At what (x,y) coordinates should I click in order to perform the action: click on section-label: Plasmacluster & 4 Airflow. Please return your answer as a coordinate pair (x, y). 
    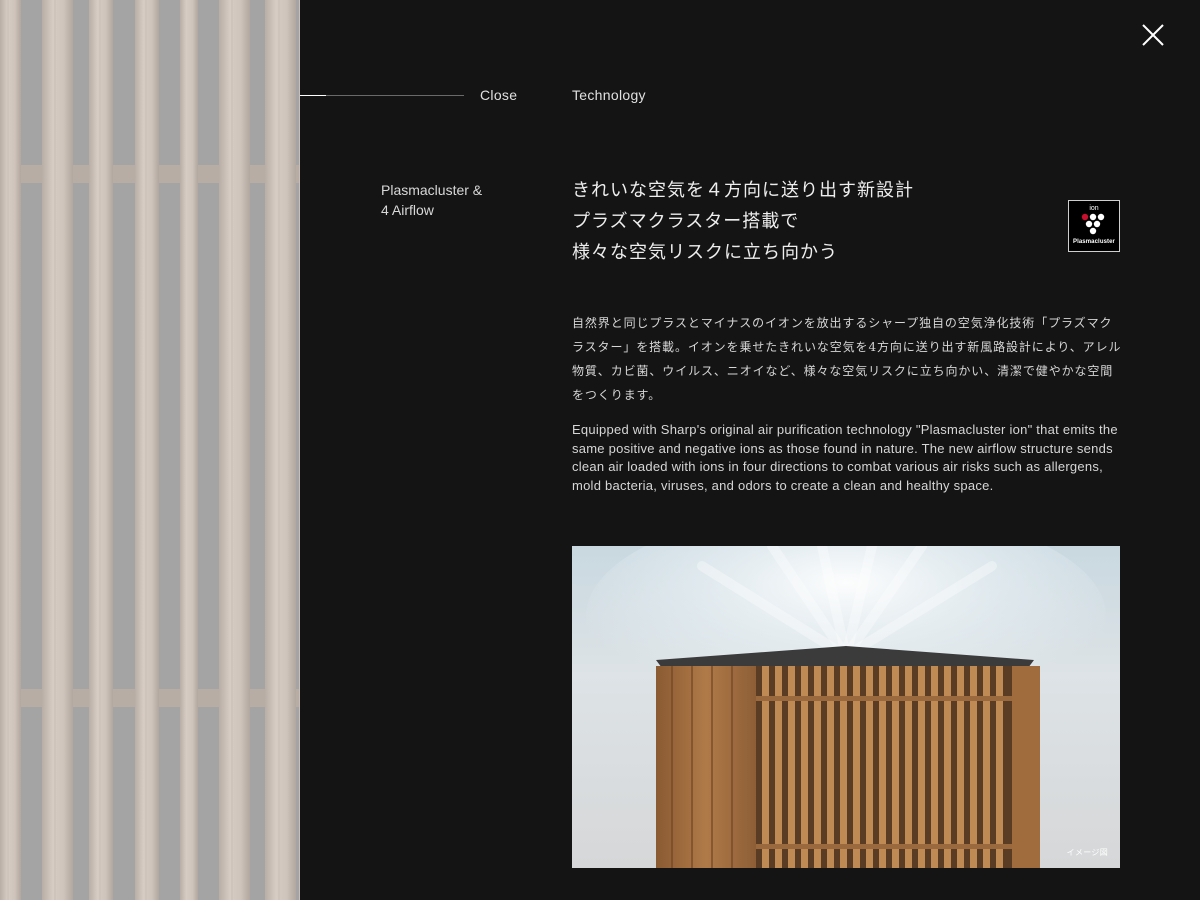
    Looking at the image, I should click on (456, 200).